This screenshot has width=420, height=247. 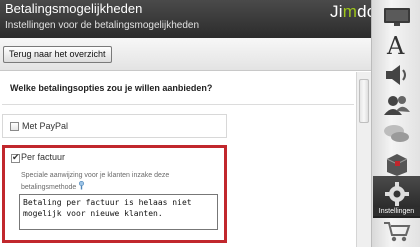 I want to click on monitor-icon, so click(x=397, y=17).